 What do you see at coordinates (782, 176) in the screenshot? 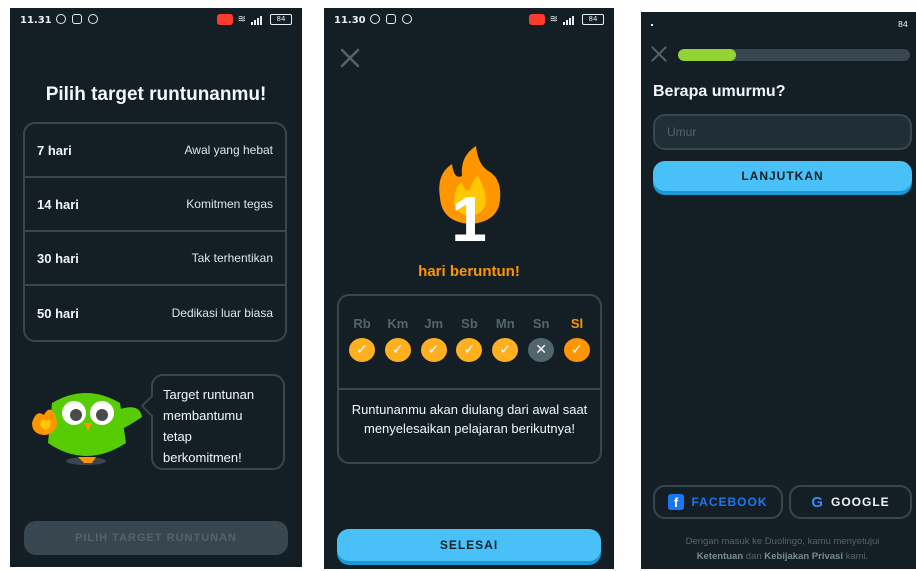
I see `continue-button: LANJUTKAN` at bounding box center [782, 176].